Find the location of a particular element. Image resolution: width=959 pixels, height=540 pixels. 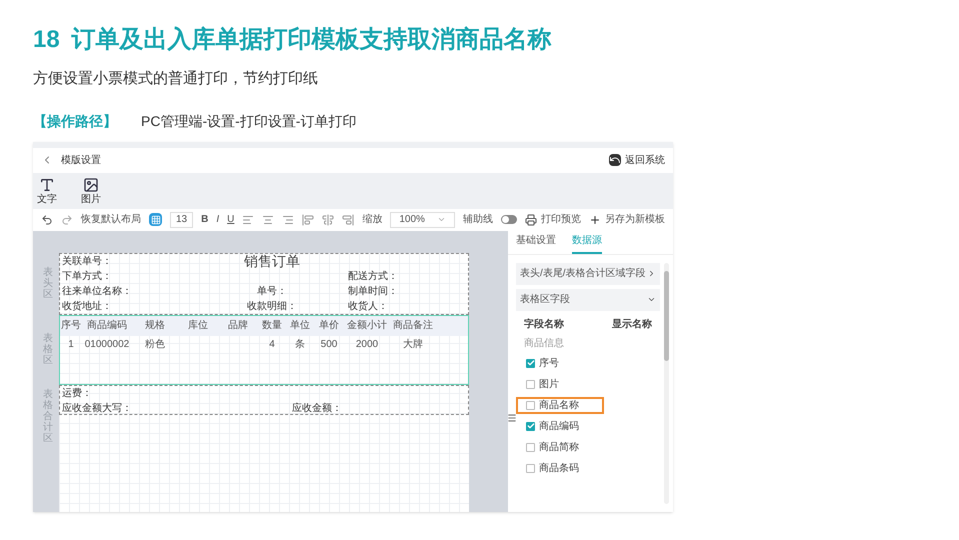

page-title: 模版设置 is located at coordinates (81, 161).